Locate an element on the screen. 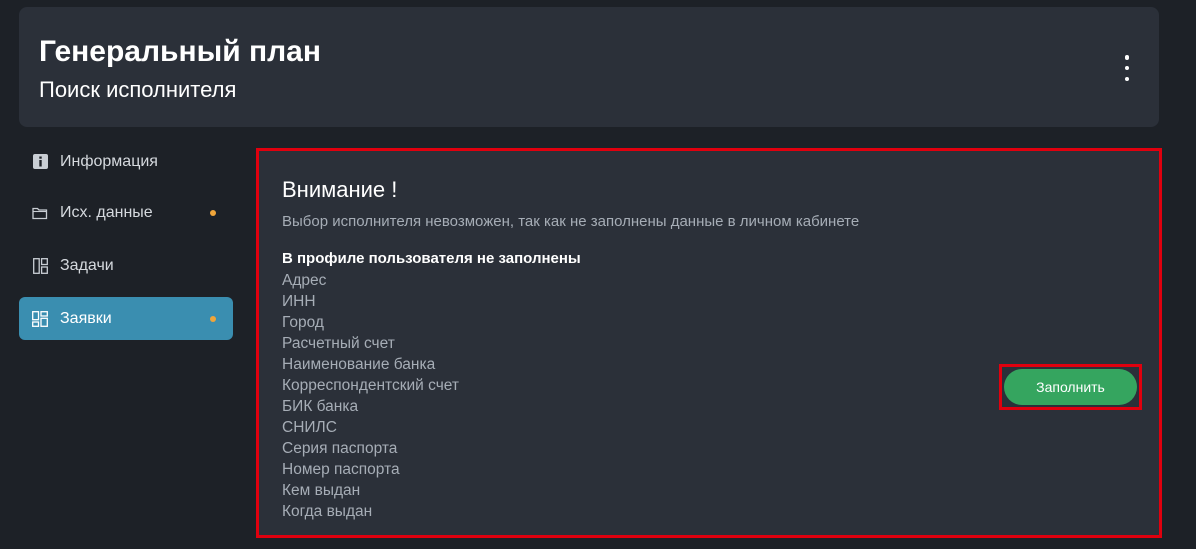 The width and height of the screenshot is (1196, 549). page-title: Генеральный план is located at coordinates (180, 51).